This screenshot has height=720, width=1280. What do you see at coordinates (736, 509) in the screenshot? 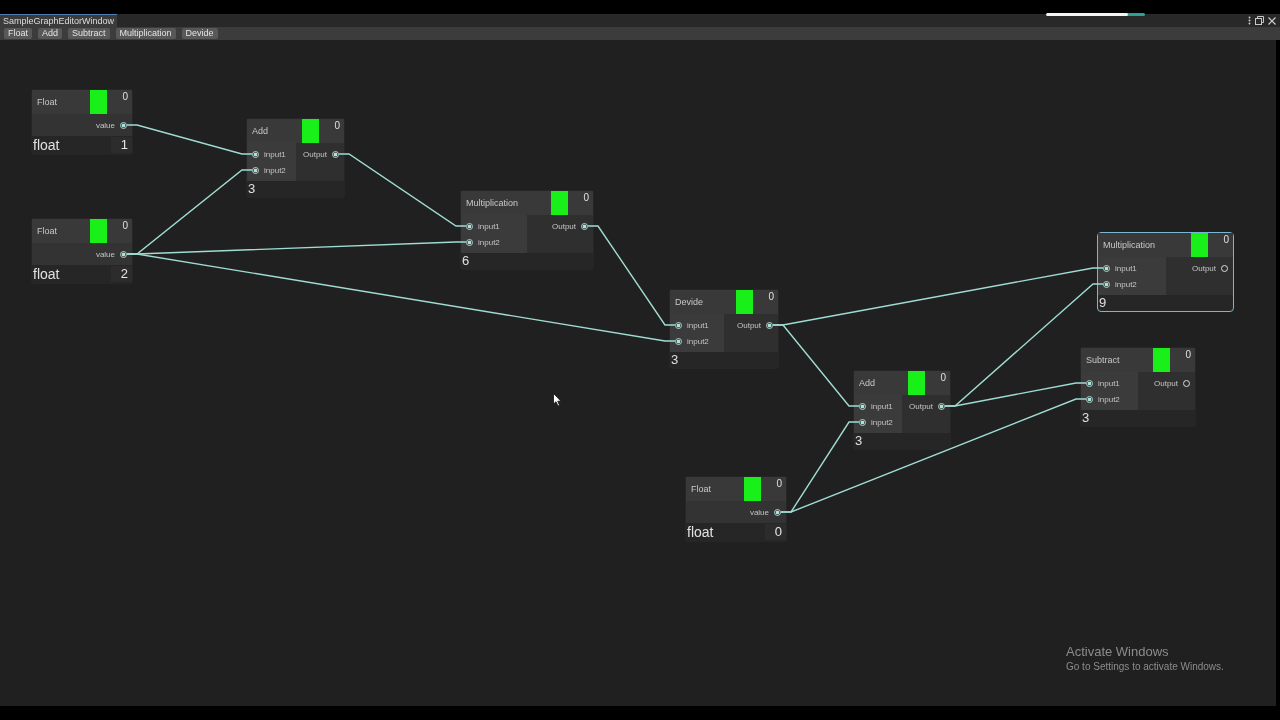
I see `graph-node: Float 0 value float 0` at bounding box center [736, 509].